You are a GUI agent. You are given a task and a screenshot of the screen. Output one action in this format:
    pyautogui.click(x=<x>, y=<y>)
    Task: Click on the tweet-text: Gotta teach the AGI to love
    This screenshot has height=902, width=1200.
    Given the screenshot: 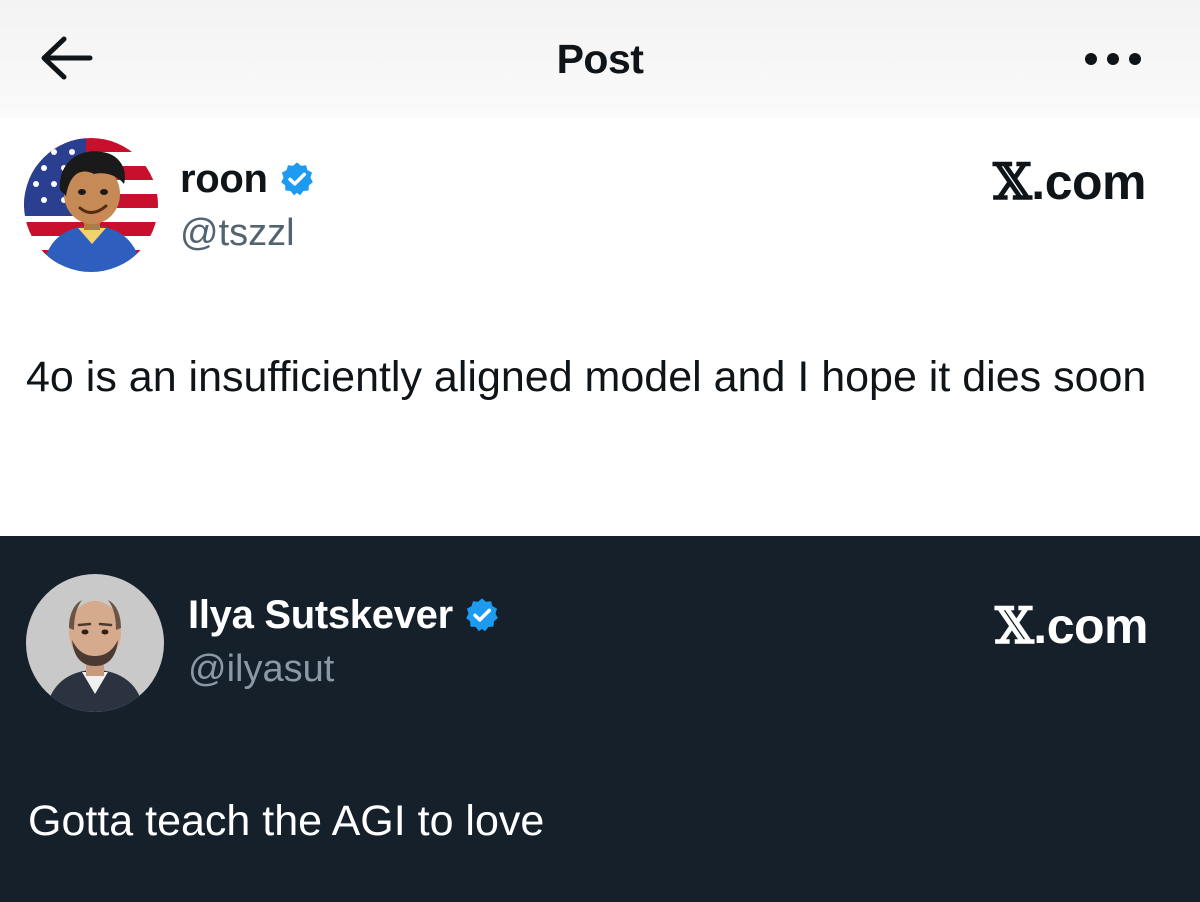 What is the action you would take?
    pyautogui.click(x=286, y=821)
    